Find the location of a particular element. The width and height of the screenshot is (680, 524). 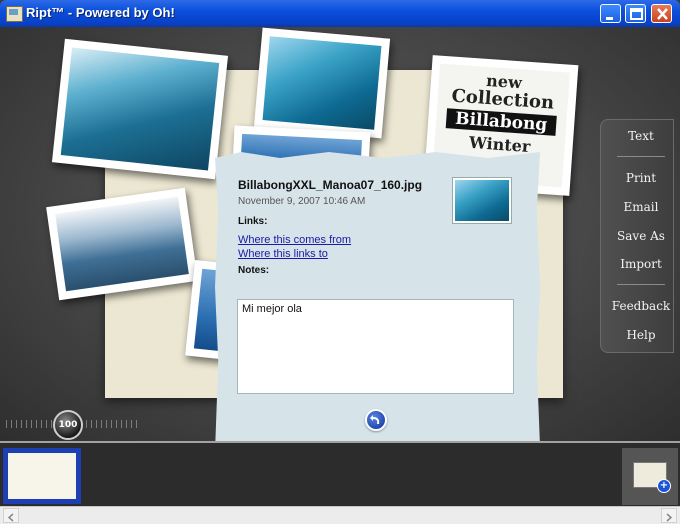

scroll-left-button is located at coordinates (11, 515).